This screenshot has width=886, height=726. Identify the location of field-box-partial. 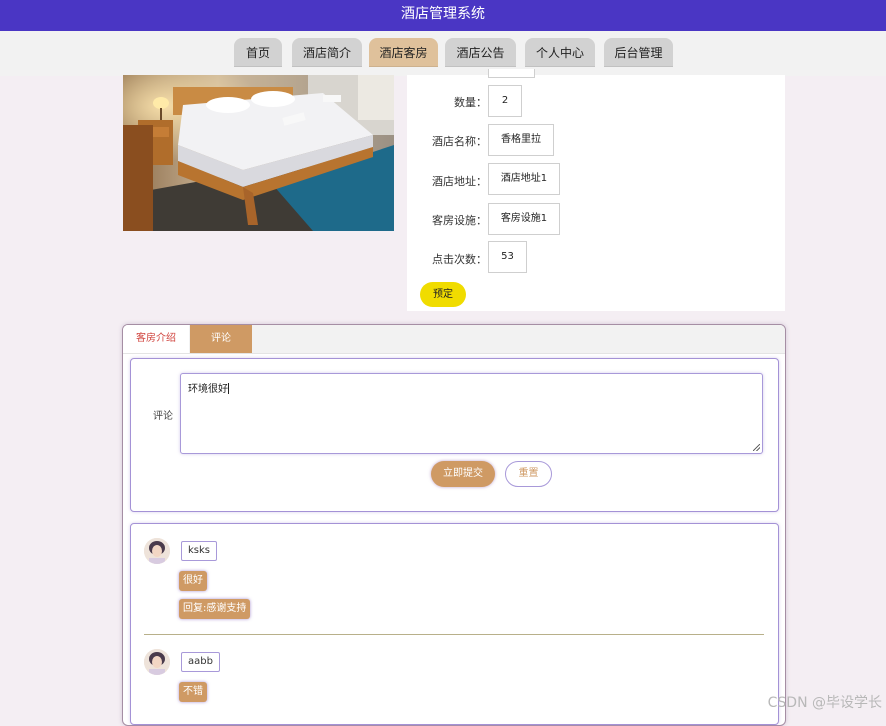
(511, 73).